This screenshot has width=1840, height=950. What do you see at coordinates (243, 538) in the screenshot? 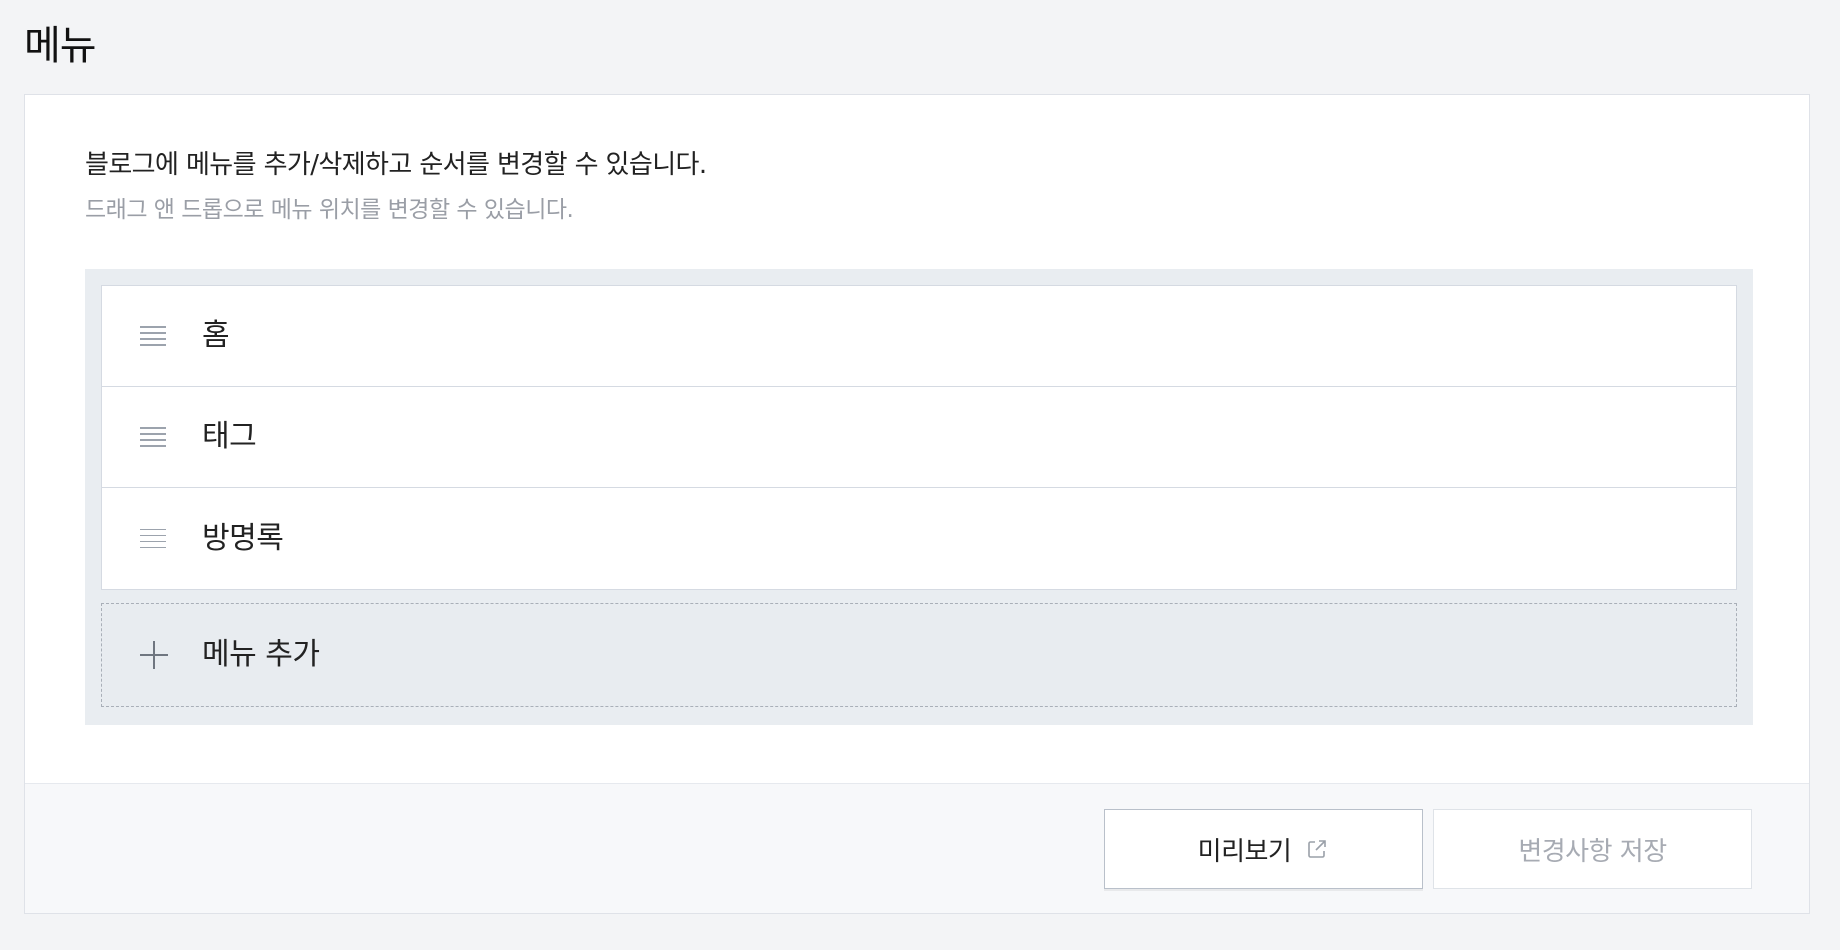
I see `menu-item-label: 방명록` at bounding box center [243, 538].